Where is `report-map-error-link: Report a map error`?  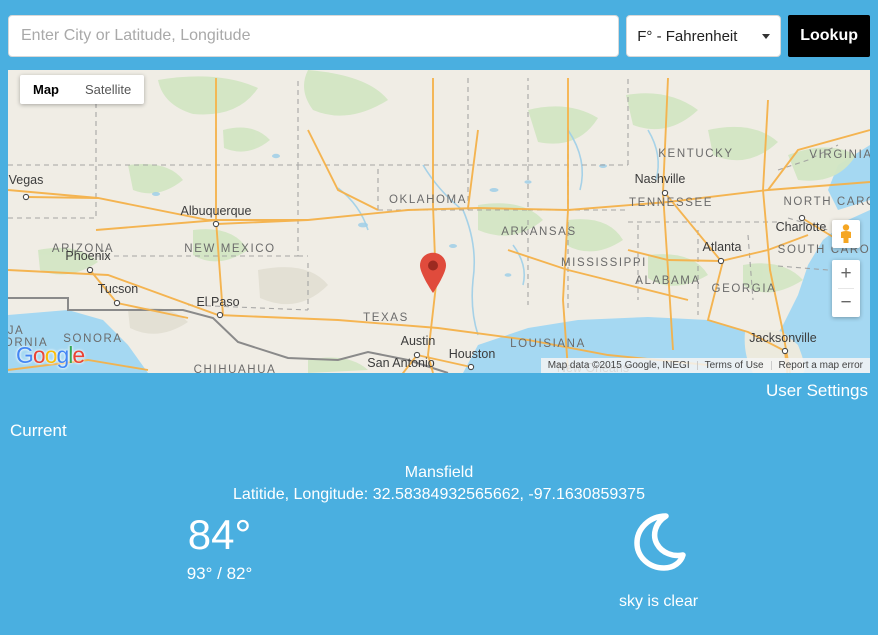
report-map-error-link: Report a map error is located at coordinates (821, 365).